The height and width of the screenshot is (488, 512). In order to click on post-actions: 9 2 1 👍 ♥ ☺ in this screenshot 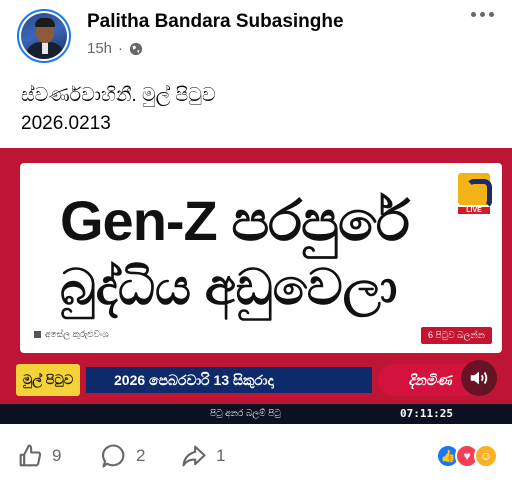, I will do `click(256, 459)`.